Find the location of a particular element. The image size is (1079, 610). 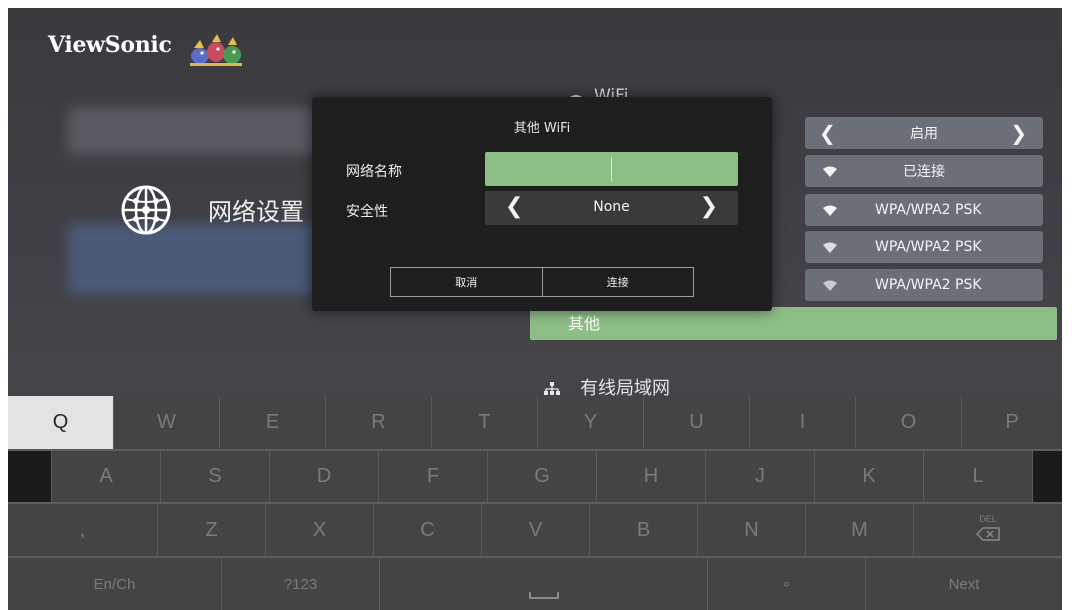

keyboard-row-4: En/Ch ?123 ∘ Next is located at coordinates (535, 584).